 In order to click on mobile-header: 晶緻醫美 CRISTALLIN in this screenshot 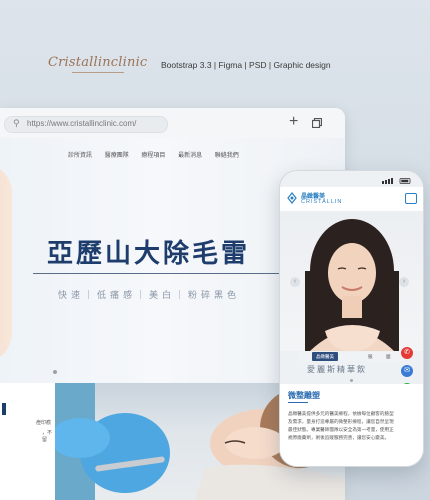, I will do `click(351, 199)`.